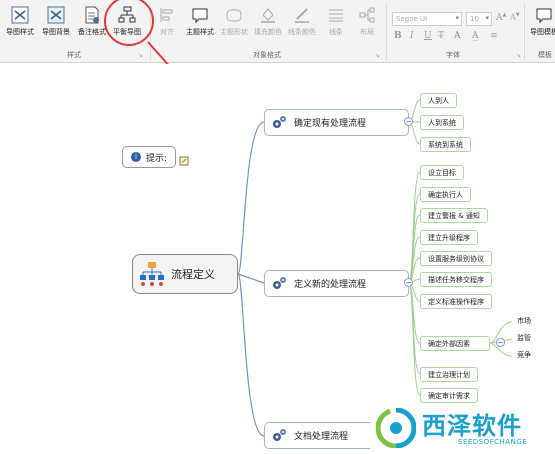  Describe the element at coordinates (445, 194) in the screenshot. I see `leaf-topic: 确定执行人` at that location.